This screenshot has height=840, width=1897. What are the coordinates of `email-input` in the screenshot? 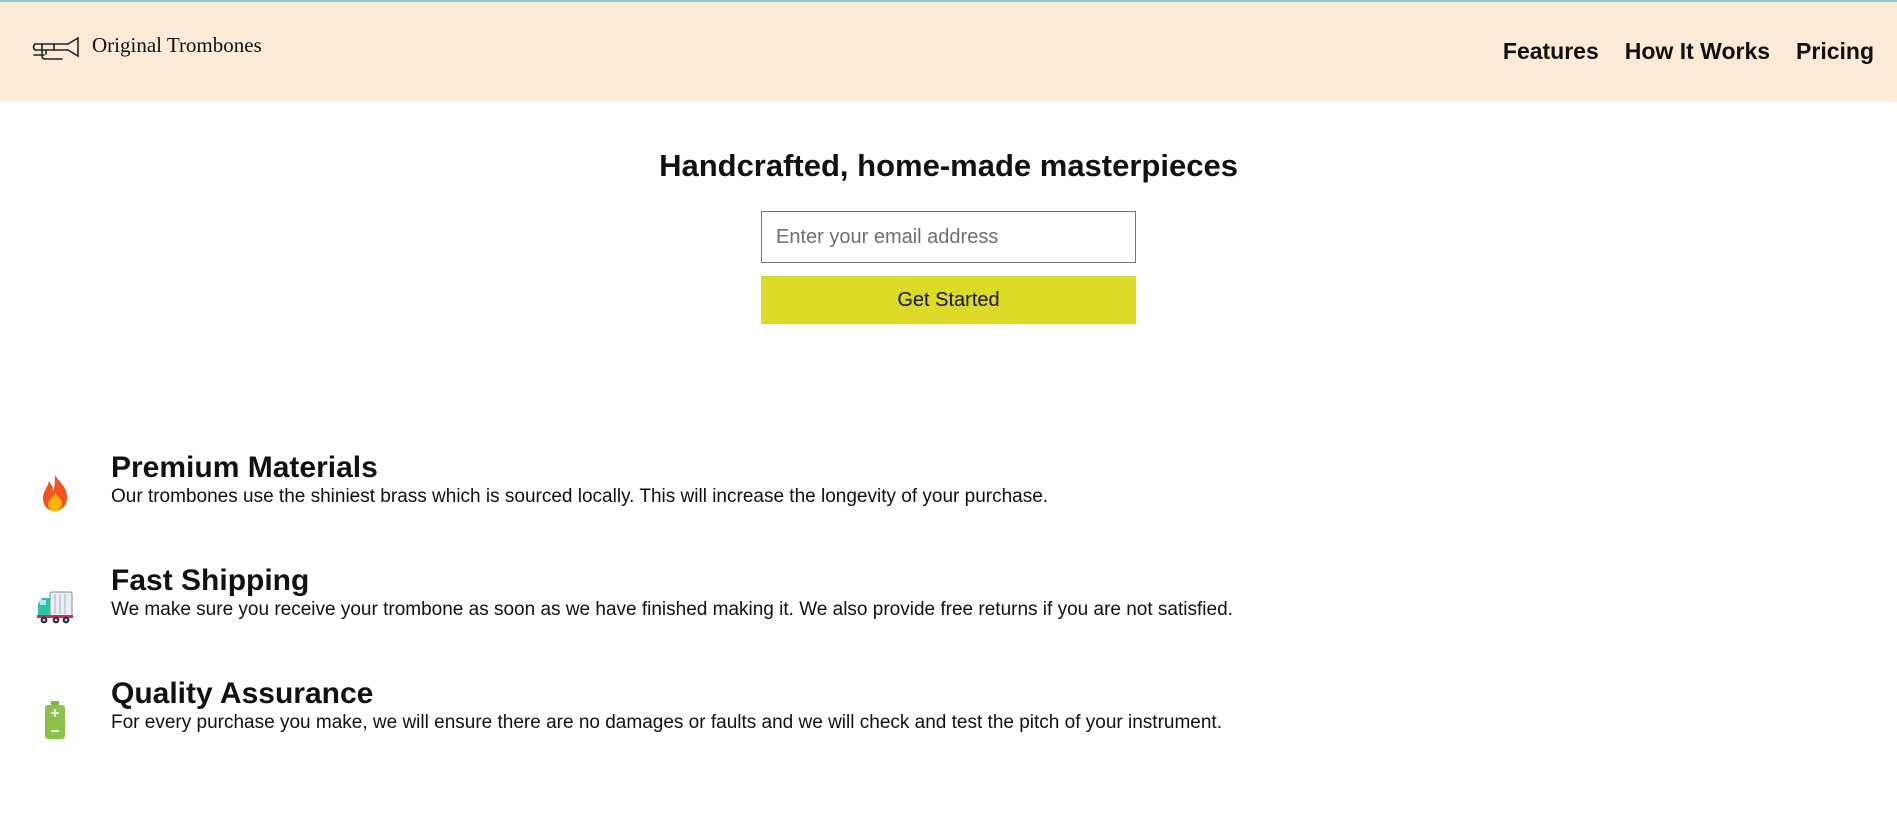 It's located at (948, 237).